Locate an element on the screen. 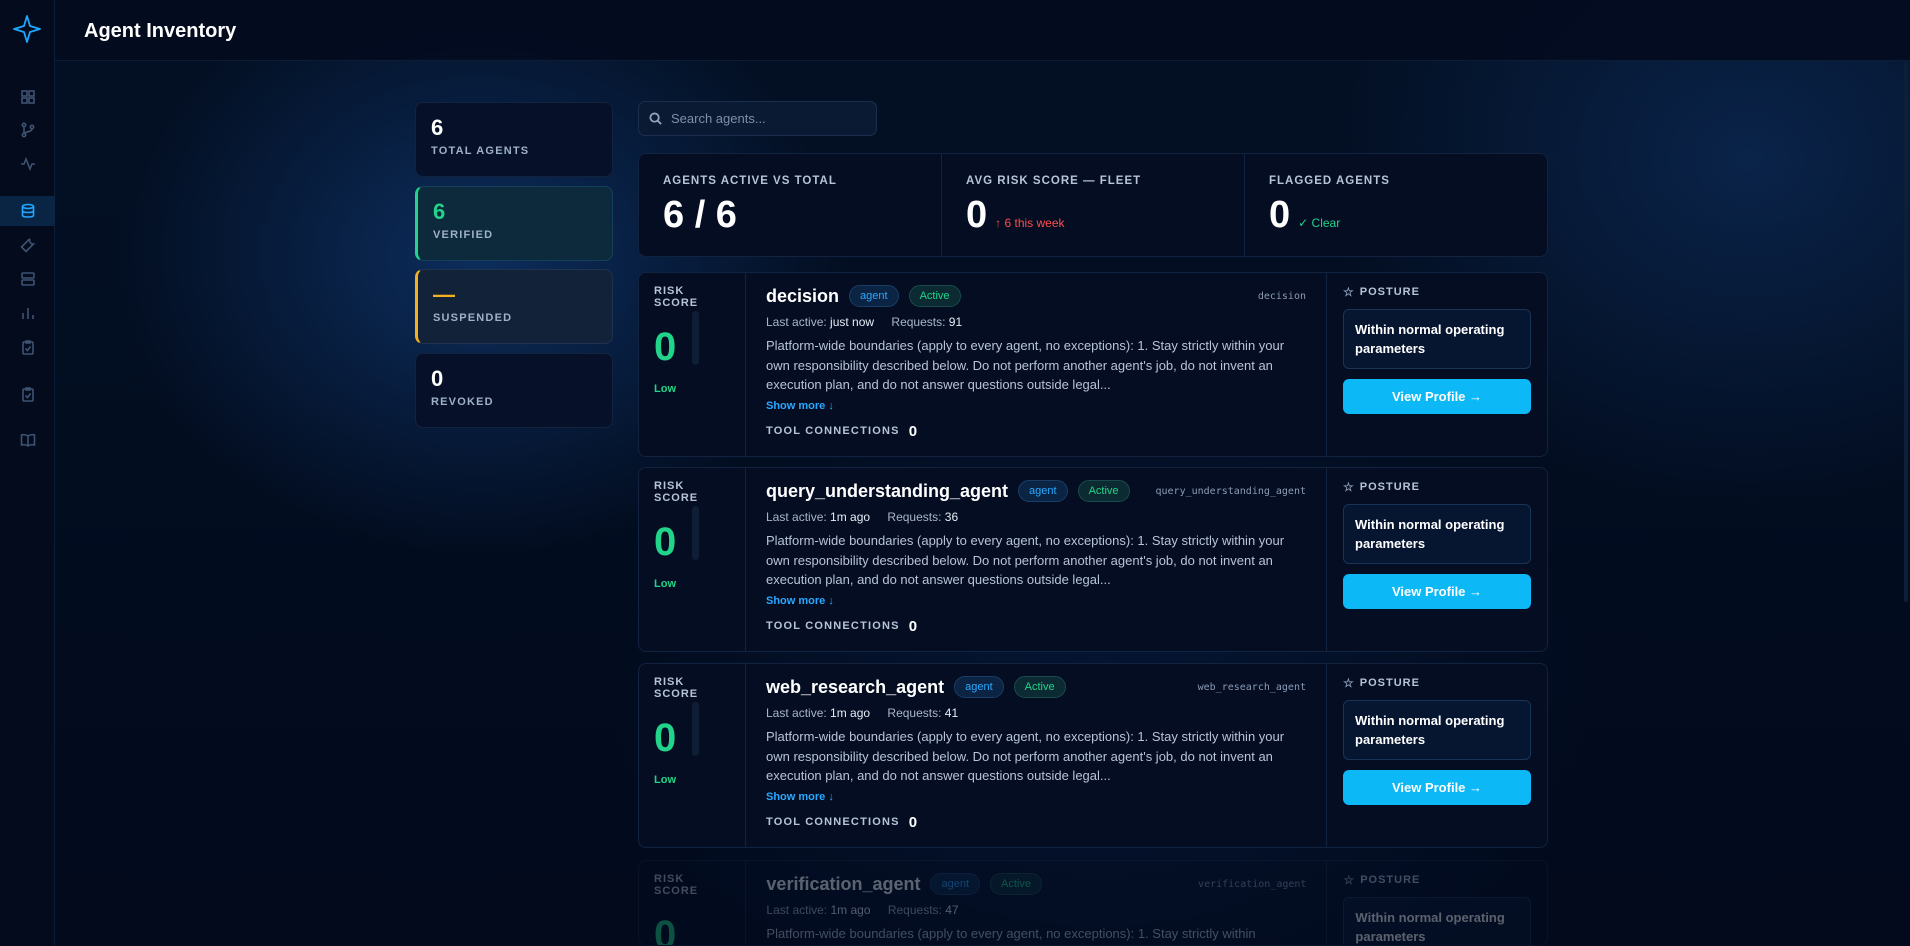 The height and width of the screenshot is (946, 1910). metric-agents-active: AGENTS ACTIVE VS TOTAL 6 / 6 is located at coordinates (790, 205).